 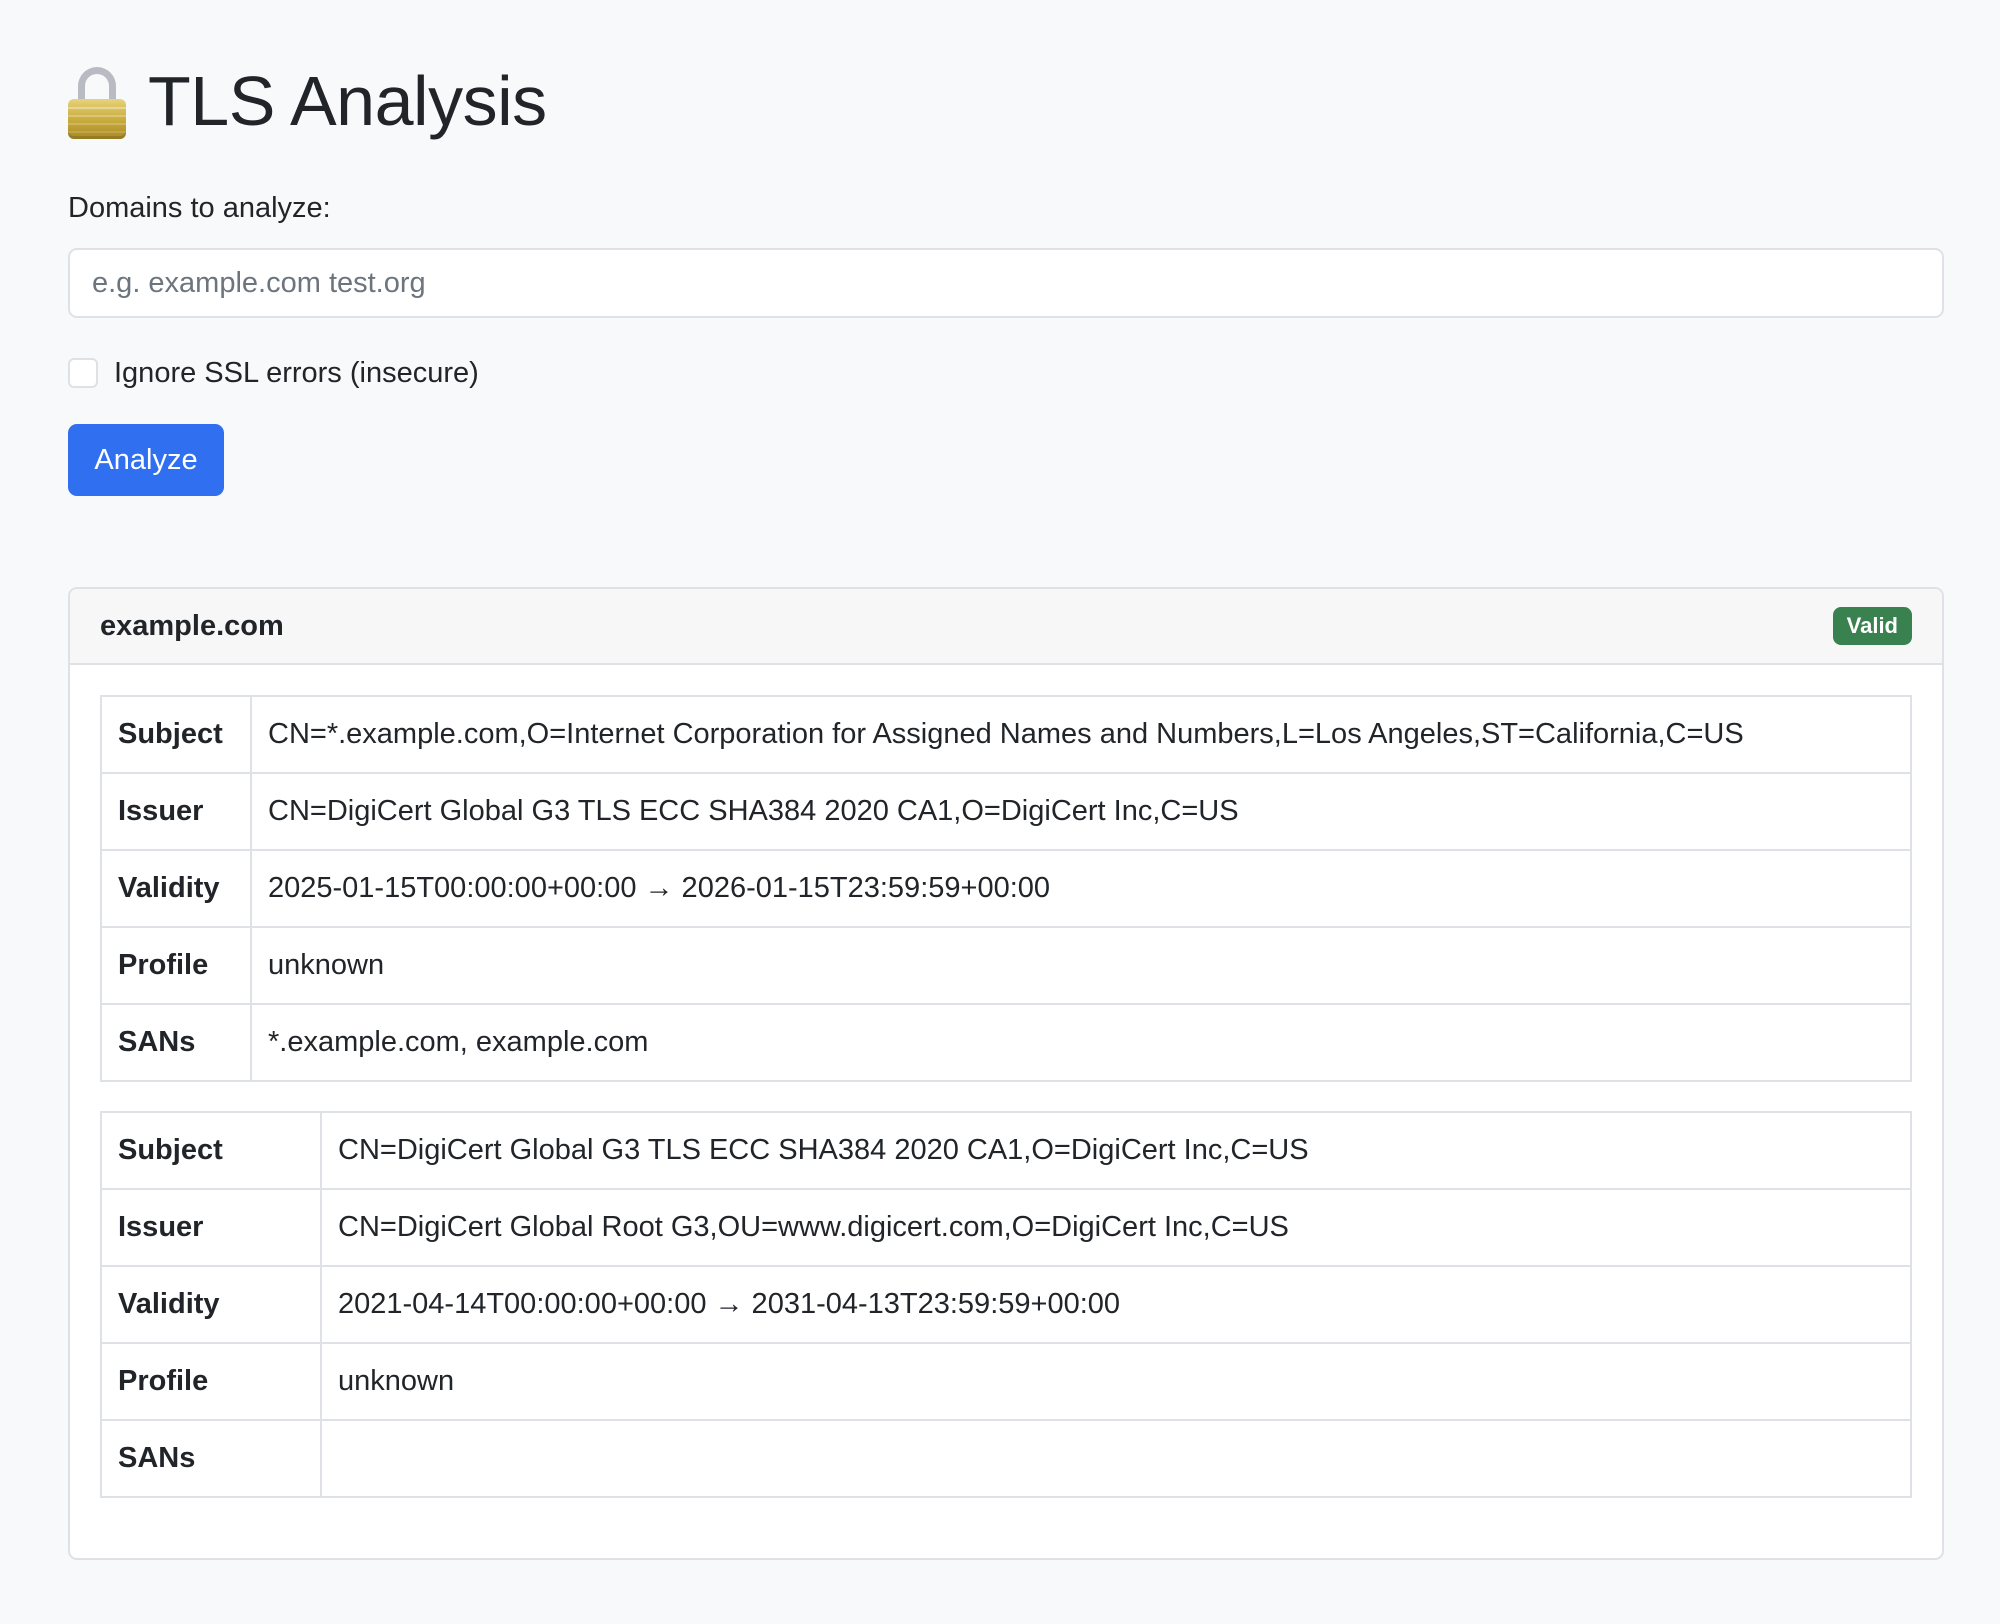 I want to click on page-header: TLS Analysis, so click(x=307, y=101).